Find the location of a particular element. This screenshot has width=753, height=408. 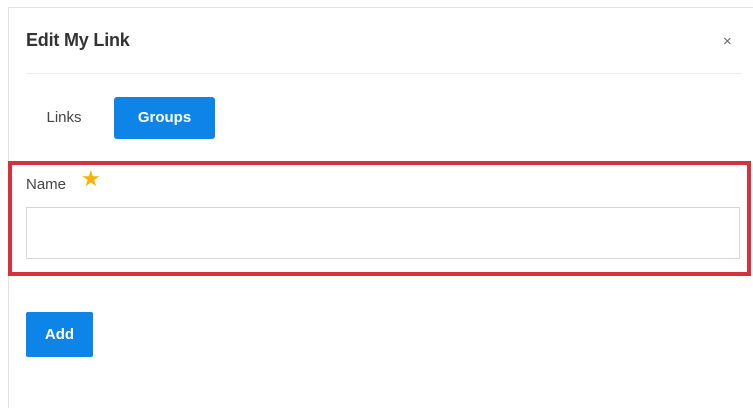

tab-groups: Groups is located at coordinates (164, 118).